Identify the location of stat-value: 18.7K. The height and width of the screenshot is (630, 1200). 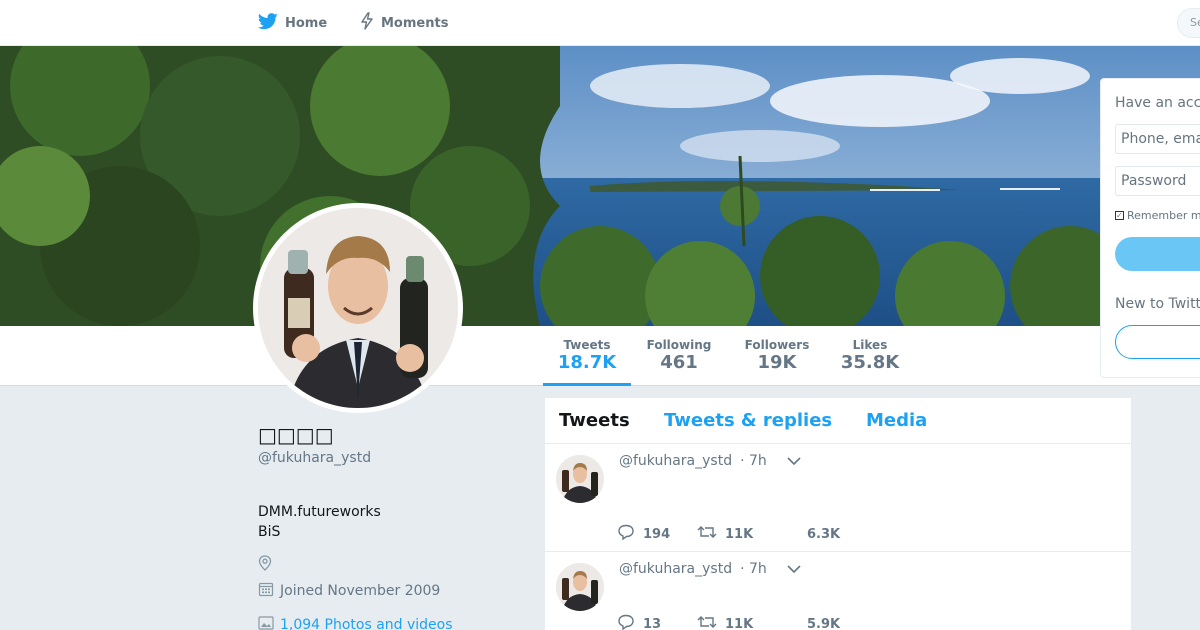
(587, 362).